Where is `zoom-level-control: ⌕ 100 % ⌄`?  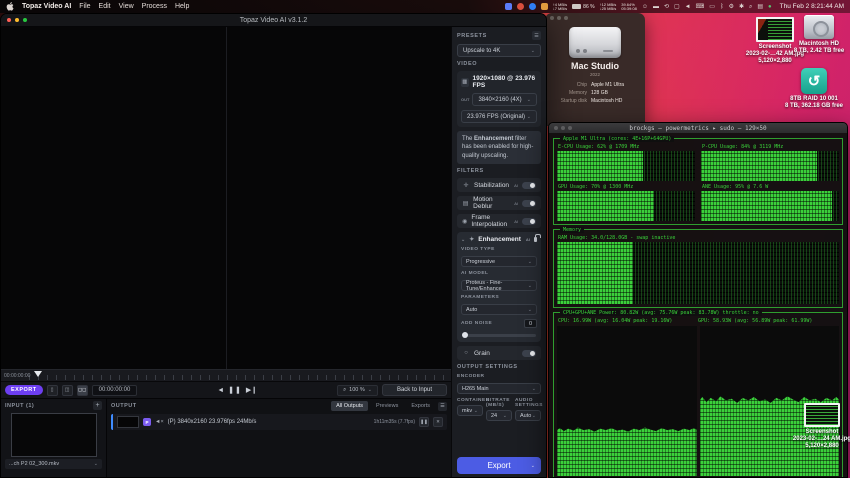
zoom-level-control: ⌕ 100 % ⌄ is located at coordinates (357, 390).